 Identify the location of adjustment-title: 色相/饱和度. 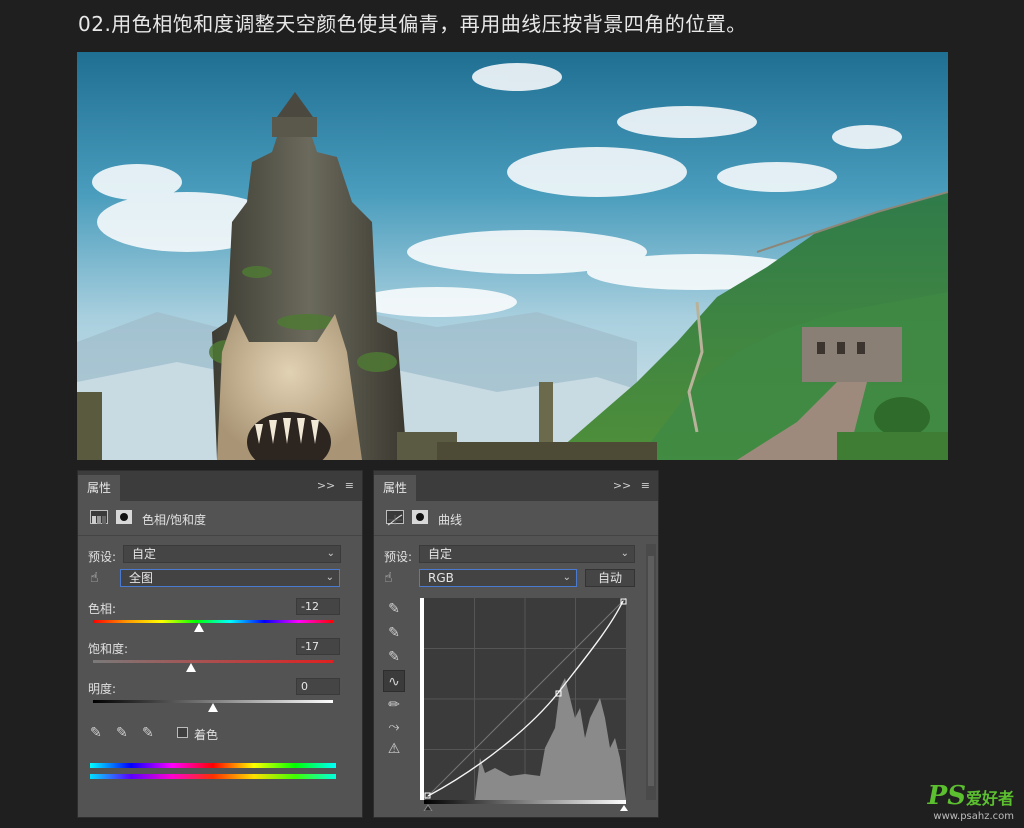
(174, 520).